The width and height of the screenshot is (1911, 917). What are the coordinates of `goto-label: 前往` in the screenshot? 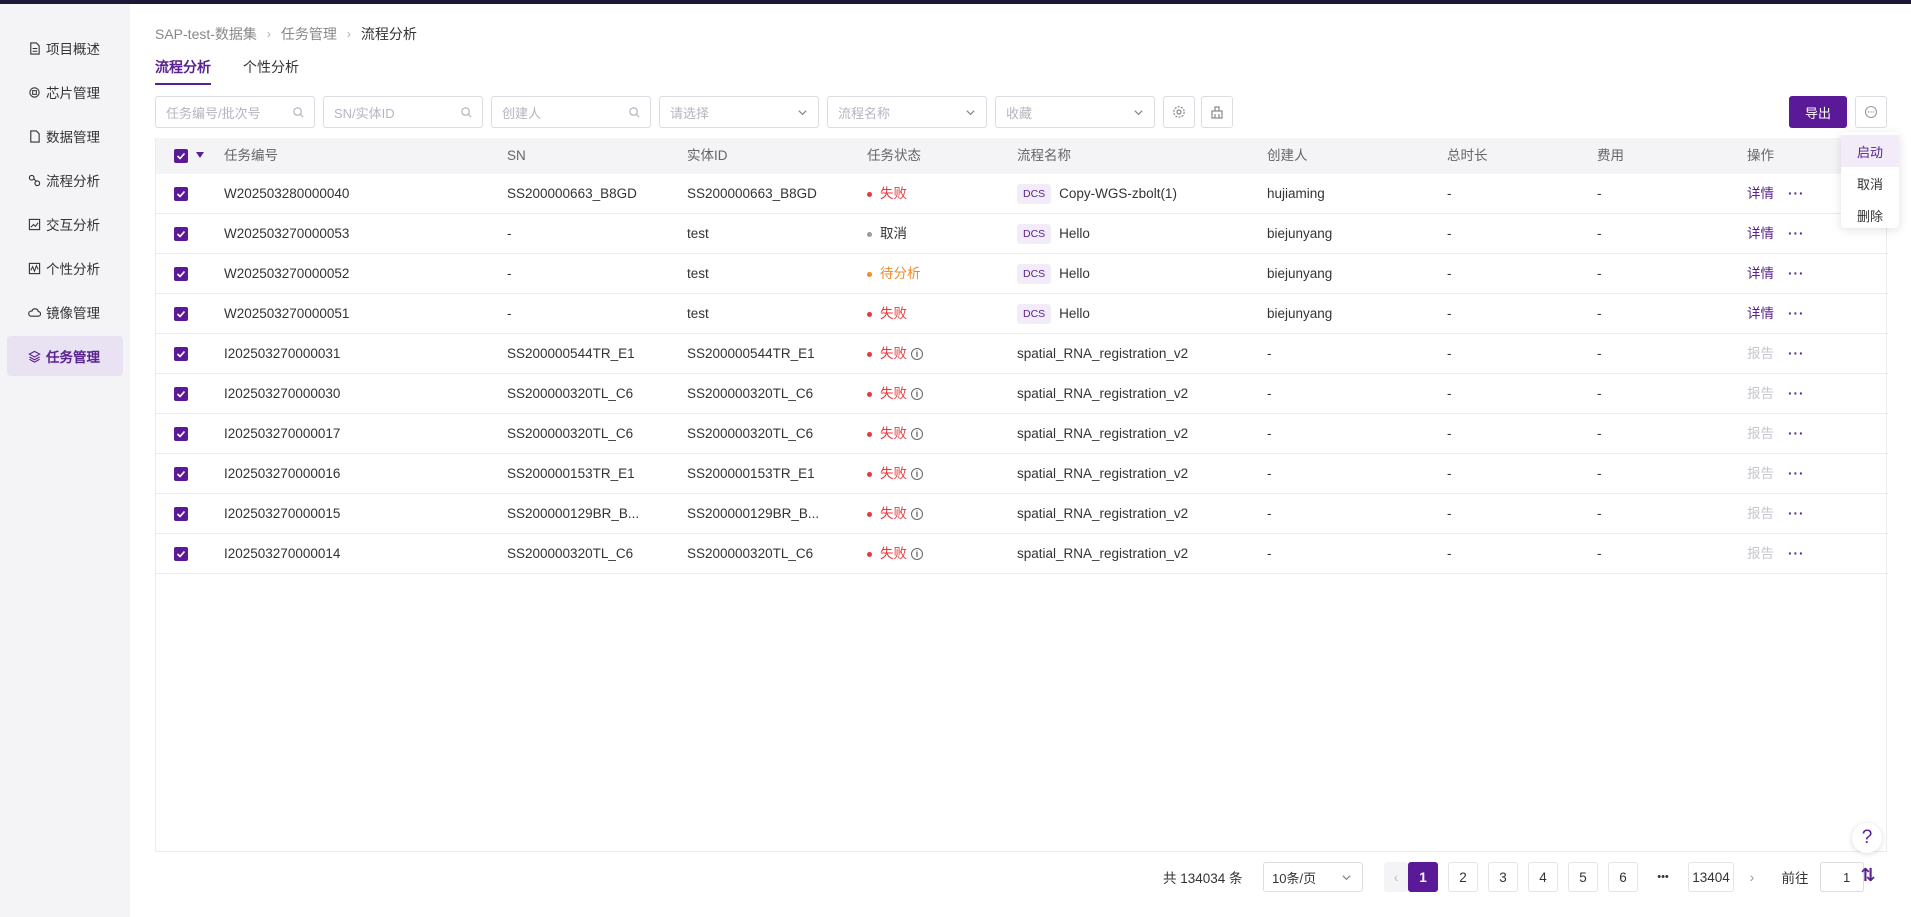 It's located at (1795, 878).